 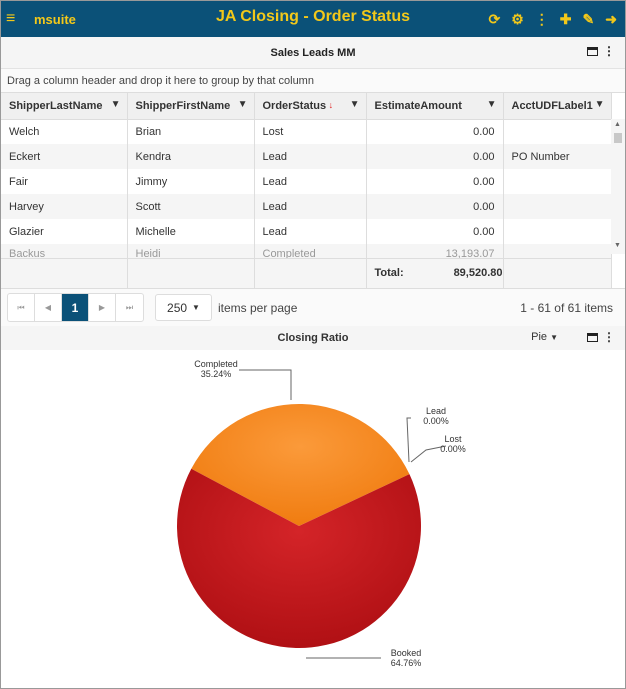 What do you see at coordinates (64, 181) in the screenshot?
I see `table-cell: Fair` at bounding box center [64, 181].